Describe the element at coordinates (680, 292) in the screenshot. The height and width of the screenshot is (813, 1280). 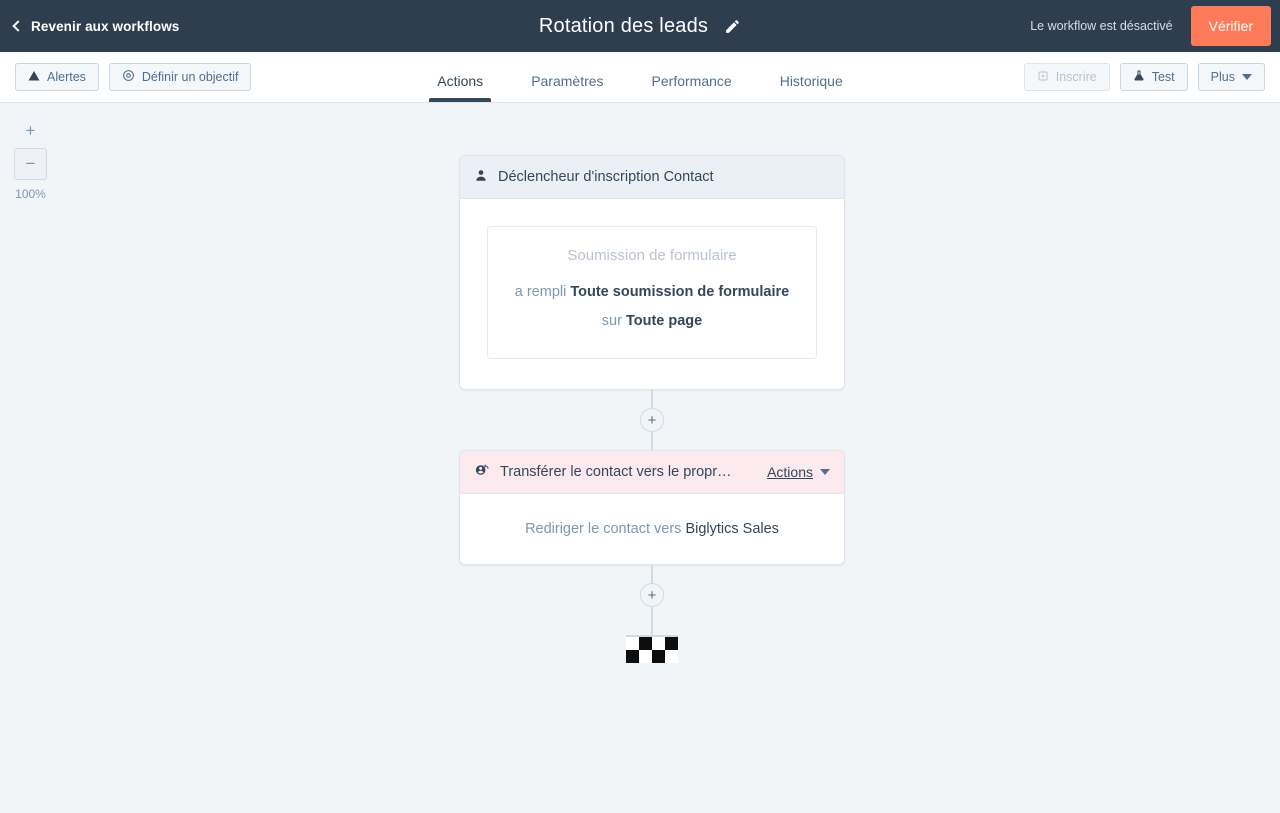
I see `trigger-text-bold-1: Toute soumission de formulaire` at that location.